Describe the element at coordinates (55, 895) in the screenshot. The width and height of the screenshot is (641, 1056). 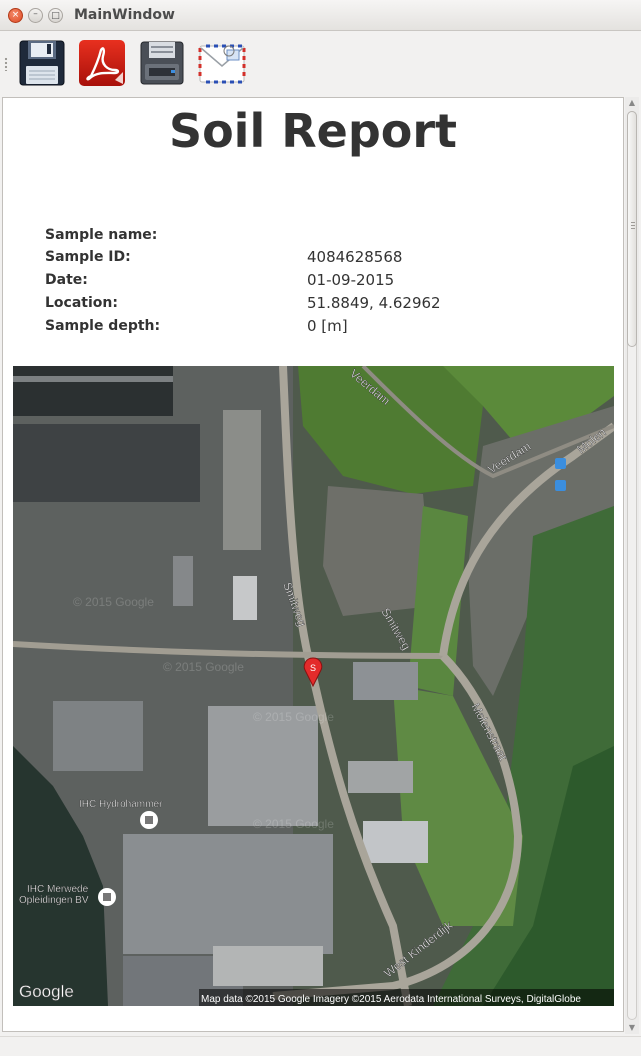
I see `place-label-ihc-merwede: IHC Merwede Opleidingen BV` at that location.